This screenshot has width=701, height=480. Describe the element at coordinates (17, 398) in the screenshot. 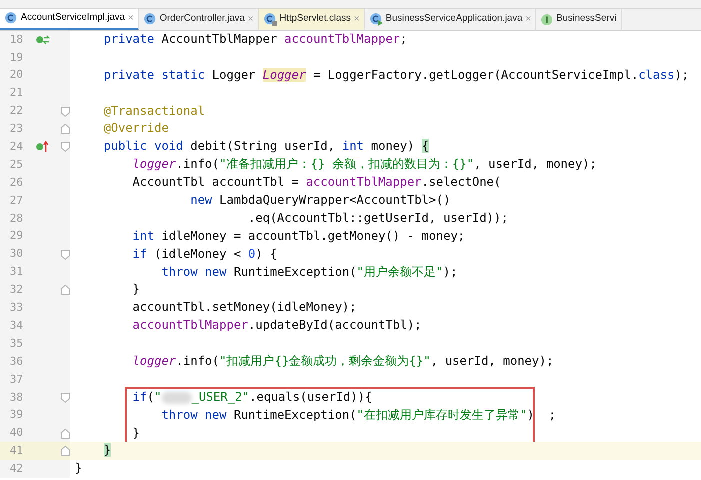

I see `line-number: 38` at that location.